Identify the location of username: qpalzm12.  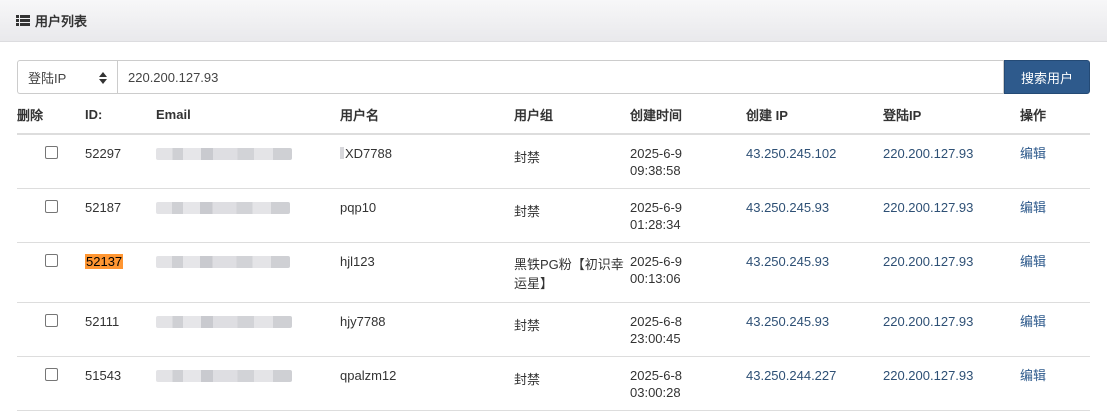
(368, 375).